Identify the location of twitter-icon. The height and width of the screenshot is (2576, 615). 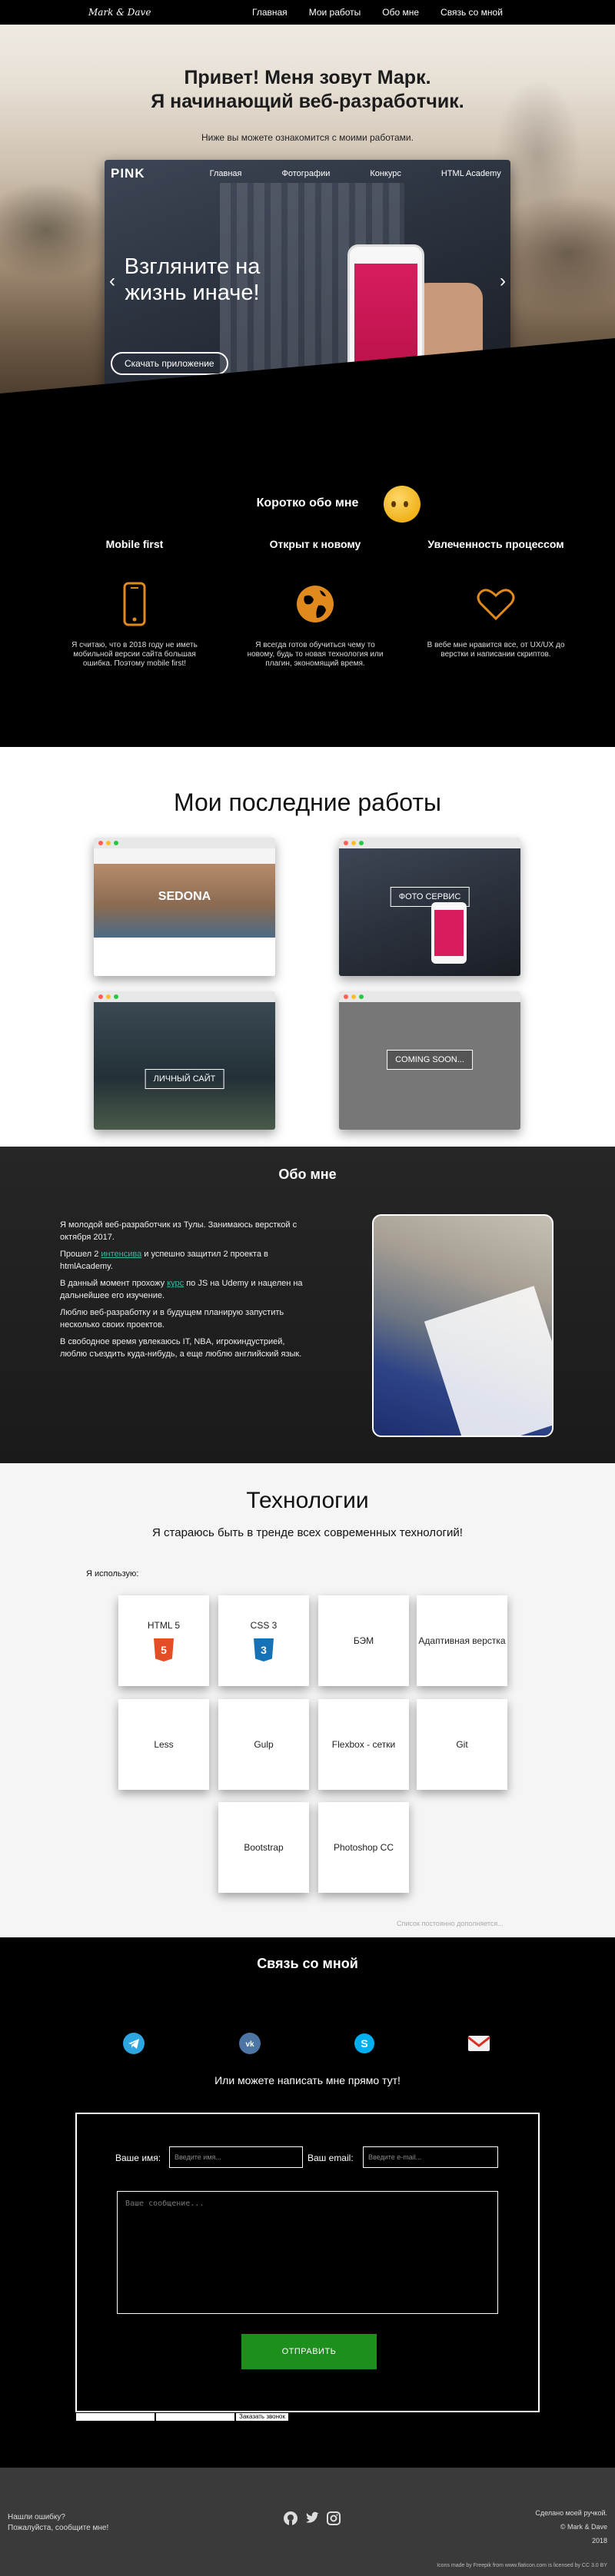
(312, 2520).